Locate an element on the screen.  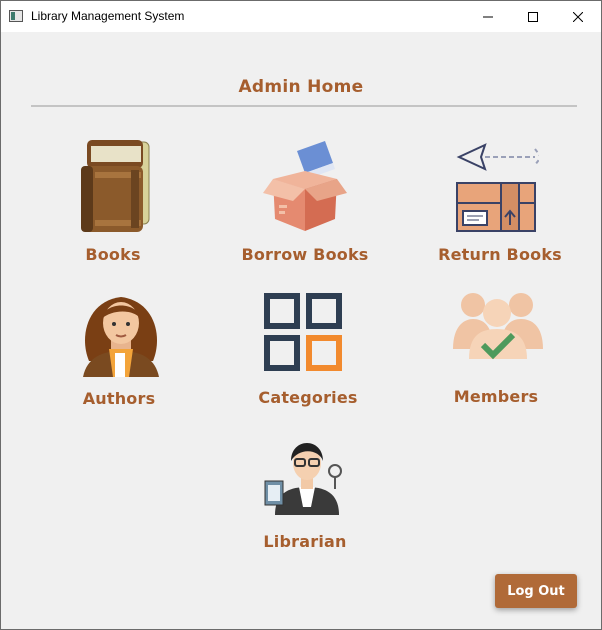
return-box-icon is located at coordinates (497, 187).